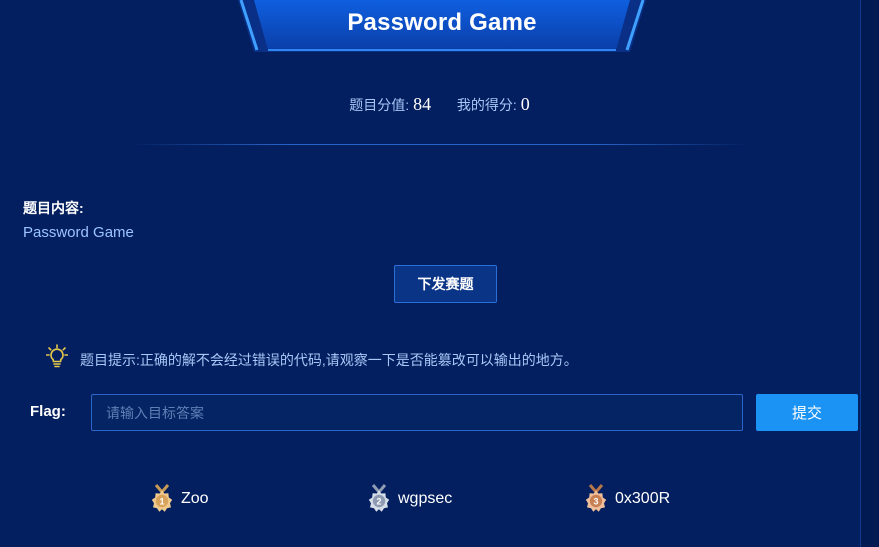 This screenshot has height=547, width=879. I want to click on silver-medal-icon: 2, so click(379, 498).